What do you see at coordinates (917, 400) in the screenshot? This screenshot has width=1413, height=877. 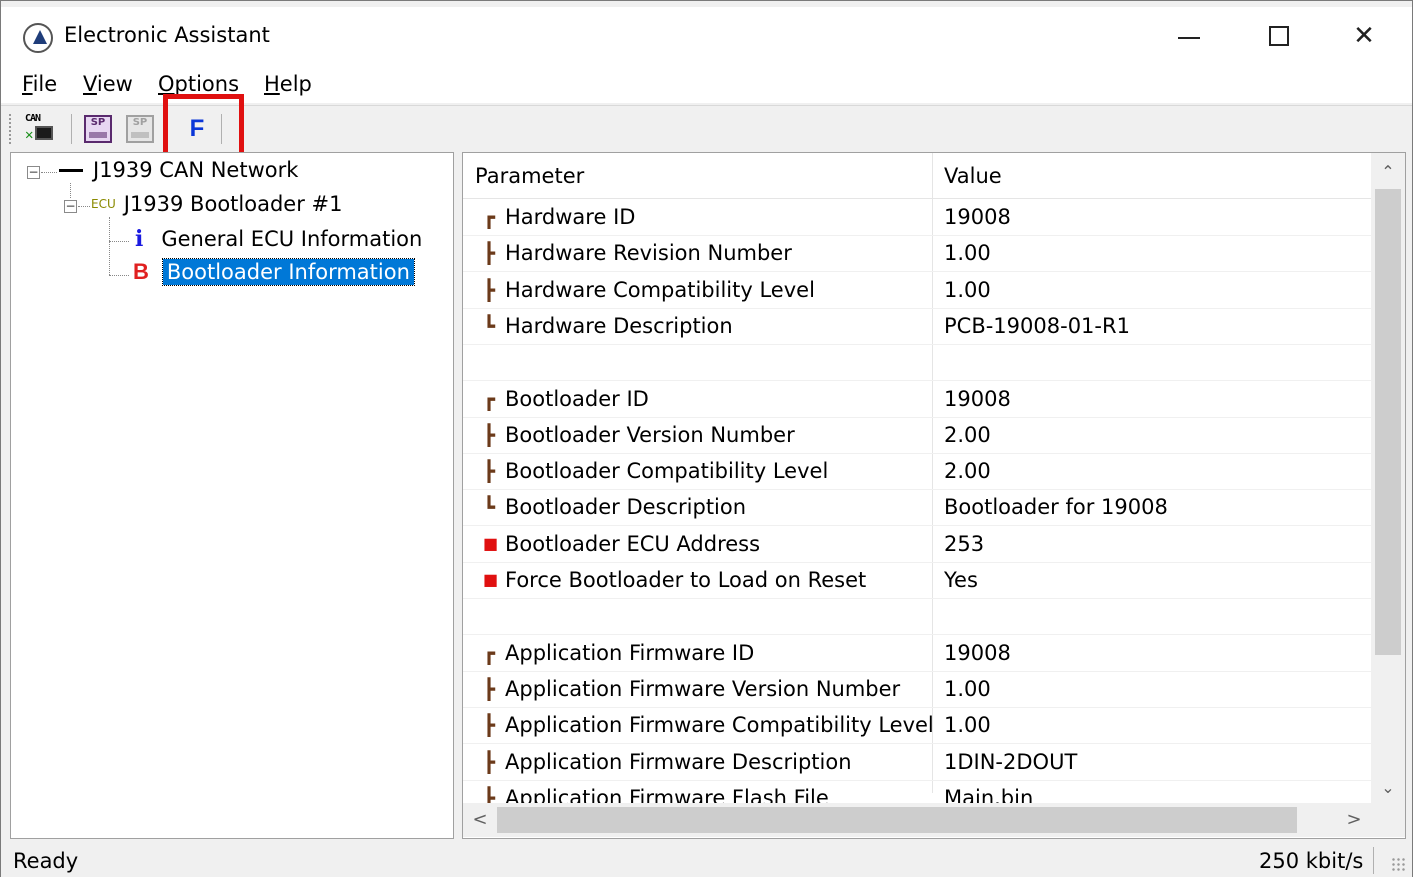 I see `table-row: ┏ Bootloader ID 19008` at bounding box center [917, 400].